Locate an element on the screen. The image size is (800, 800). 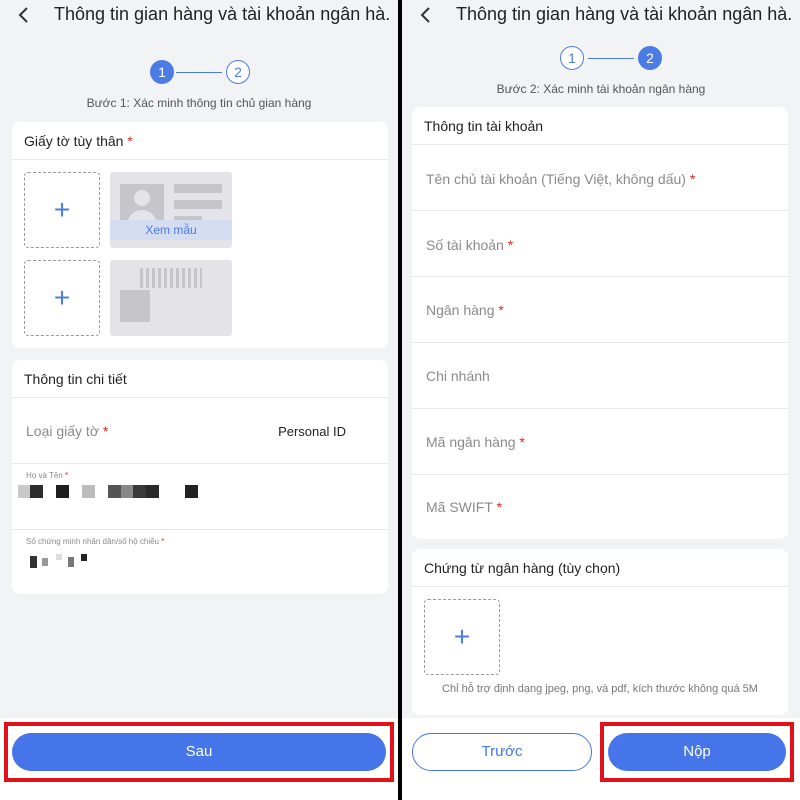
bank-select: Ngân hàng * is located at coordinates (600, 310).